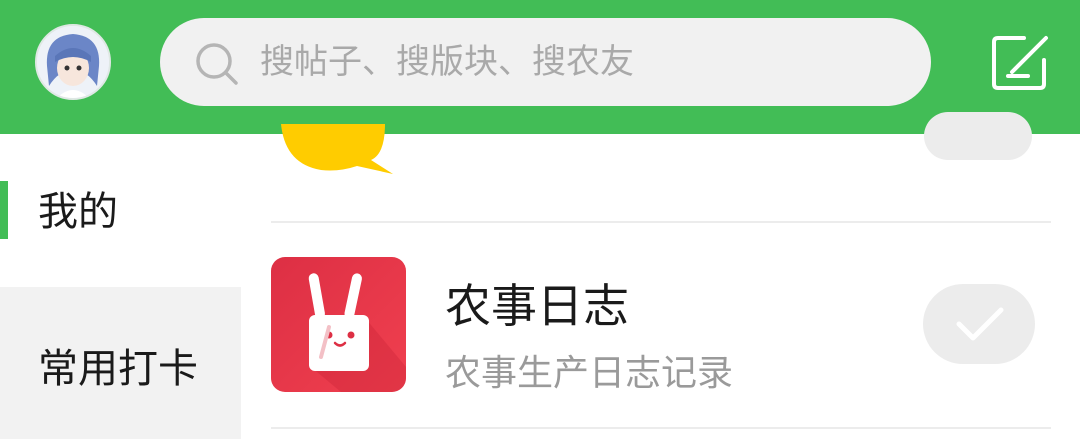 This screenshot has height=439, width=1080. Describe the element at coordinates (589, 373) in the screenshot. I see `app-subtitle: 农事生产日志记录` at that location.